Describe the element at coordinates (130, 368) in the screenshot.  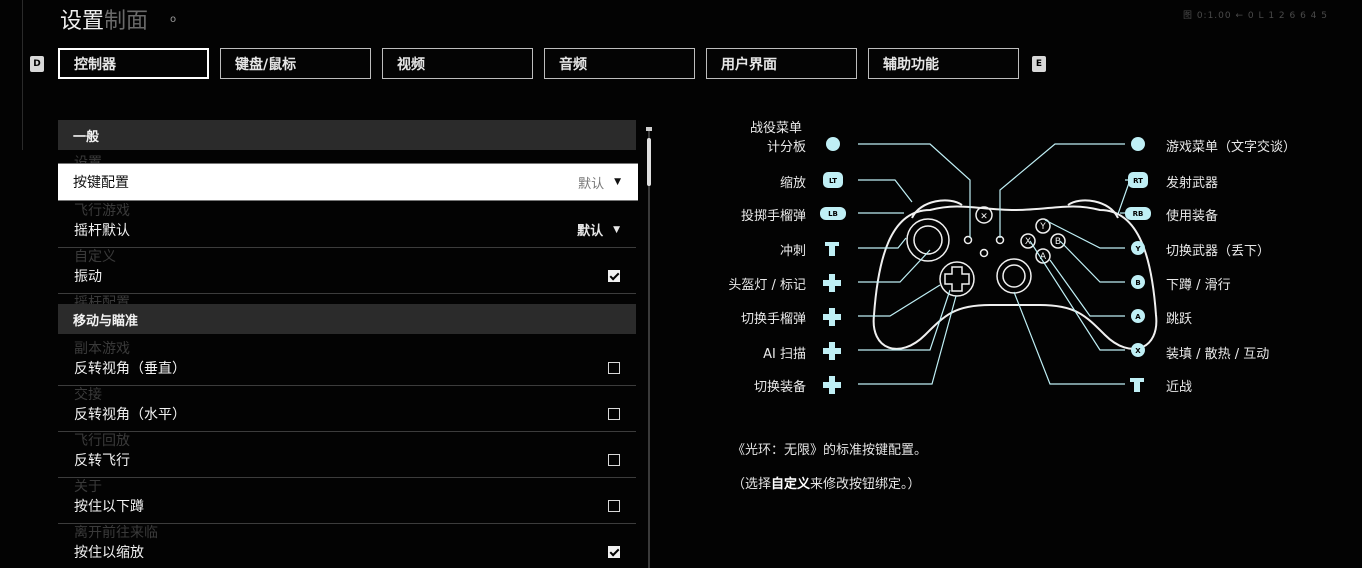
I see `invert-look-vertical-label: 反转视角（垂直）` at that location.